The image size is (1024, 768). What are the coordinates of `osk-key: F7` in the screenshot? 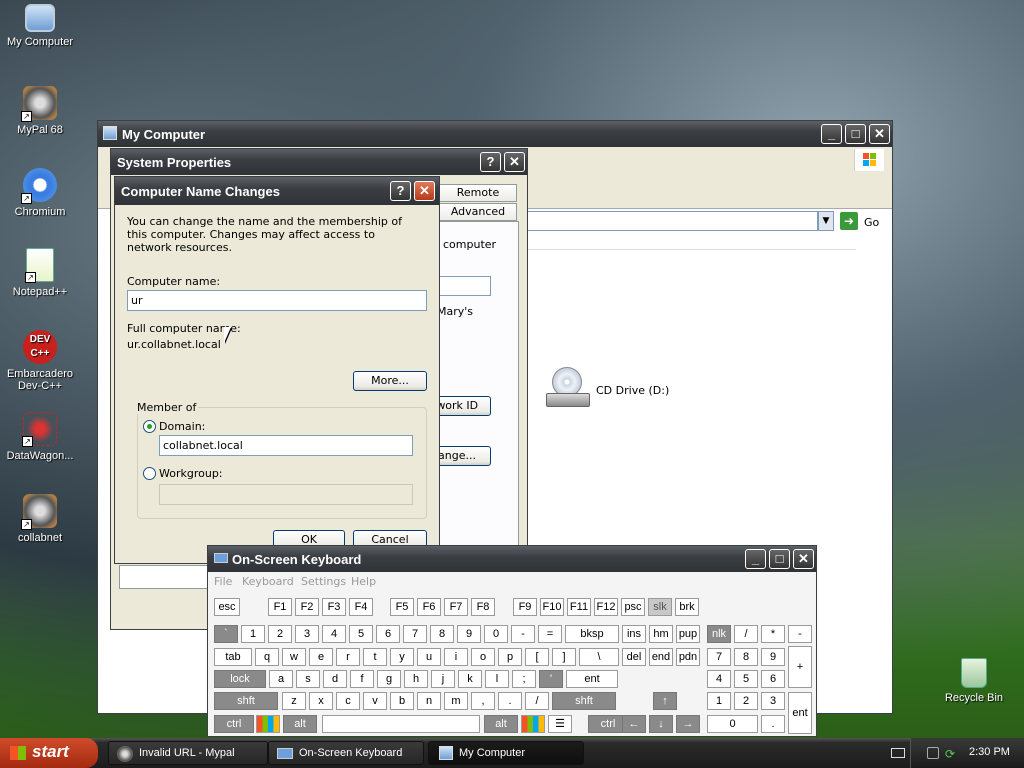 It's located at (456, 607).